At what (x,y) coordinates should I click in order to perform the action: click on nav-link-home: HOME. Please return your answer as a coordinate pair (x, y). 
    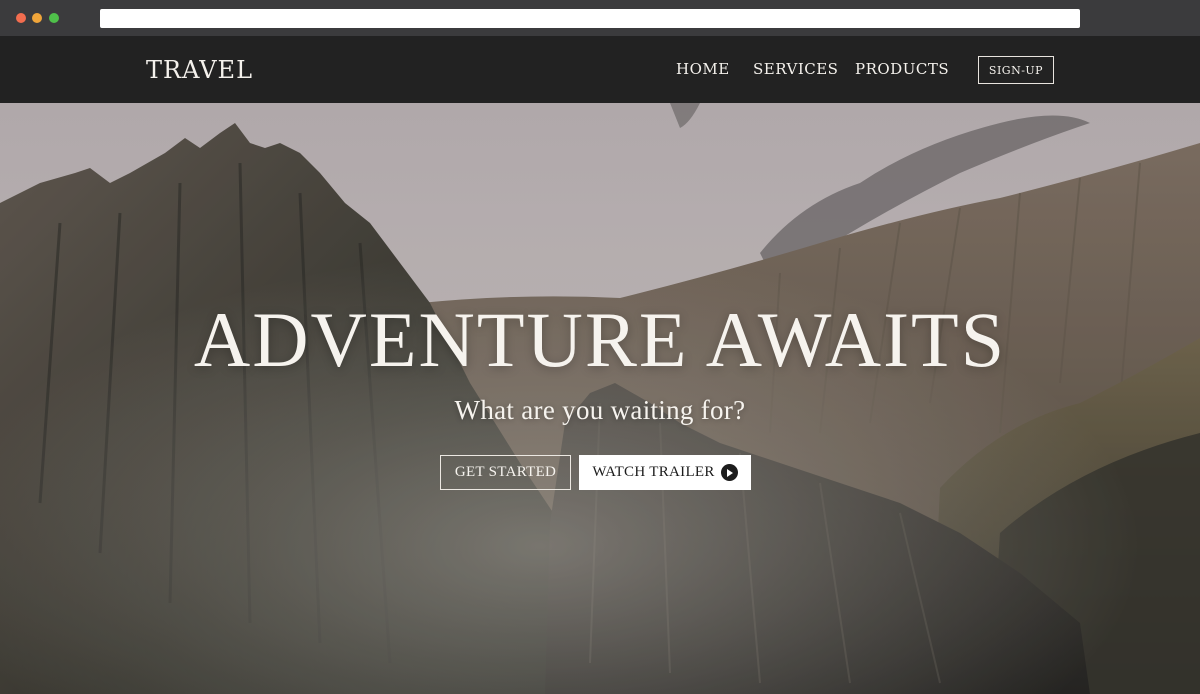
    Looking at the image, I should click on (703, 69).